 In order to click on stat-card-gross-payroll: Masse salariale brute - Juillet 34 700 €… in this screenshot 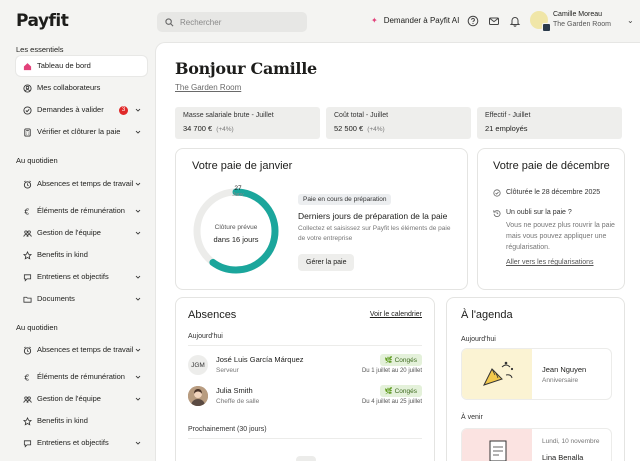, I will do `click(247, 123)`.